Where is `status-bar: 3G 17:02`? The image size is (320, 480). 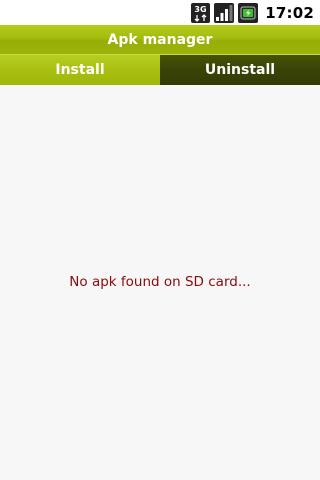
status-bar: 3G 17:02 is located at coordinates (160, 12).